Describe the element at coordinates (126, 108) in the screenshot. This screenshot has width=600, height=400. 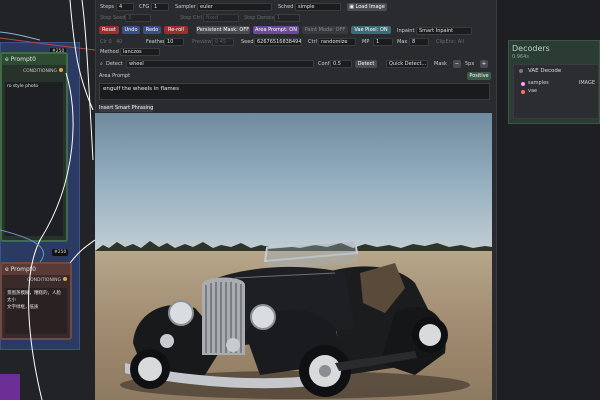
I see `insert-smart-phrasing-button: Insert Smart Phrasing` at that location.